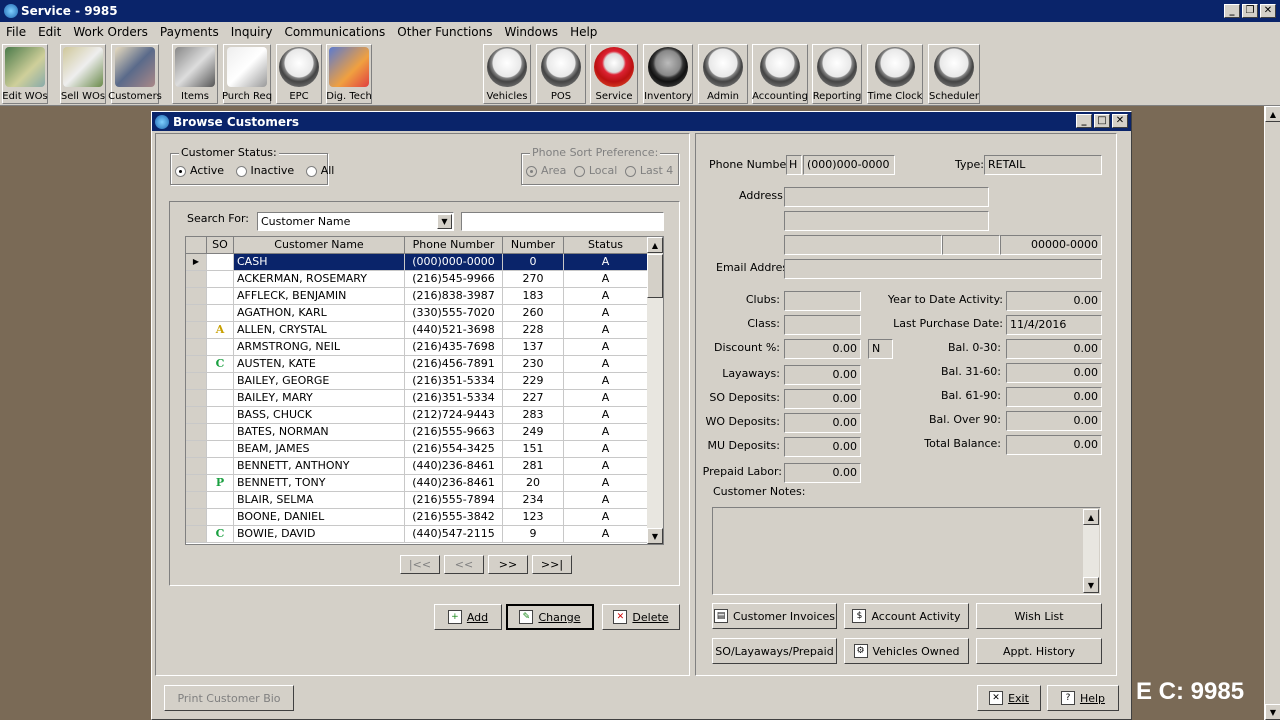  I want to click on table-row: BAILEY, MARY (216)351-5334 227 A, so click(424, 398).